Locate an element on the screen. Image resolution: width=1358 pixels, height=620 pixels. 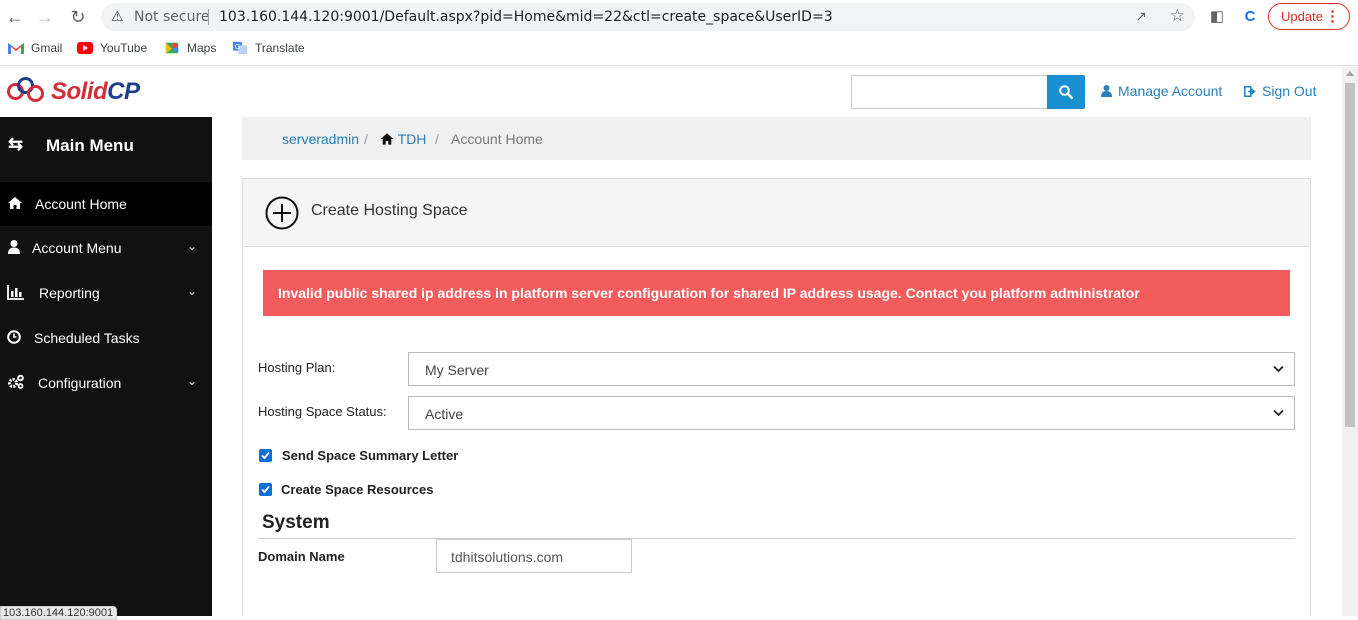
sidebar-item-account-menu: Account Menu ⌄ is located at coordinates (106, 248).